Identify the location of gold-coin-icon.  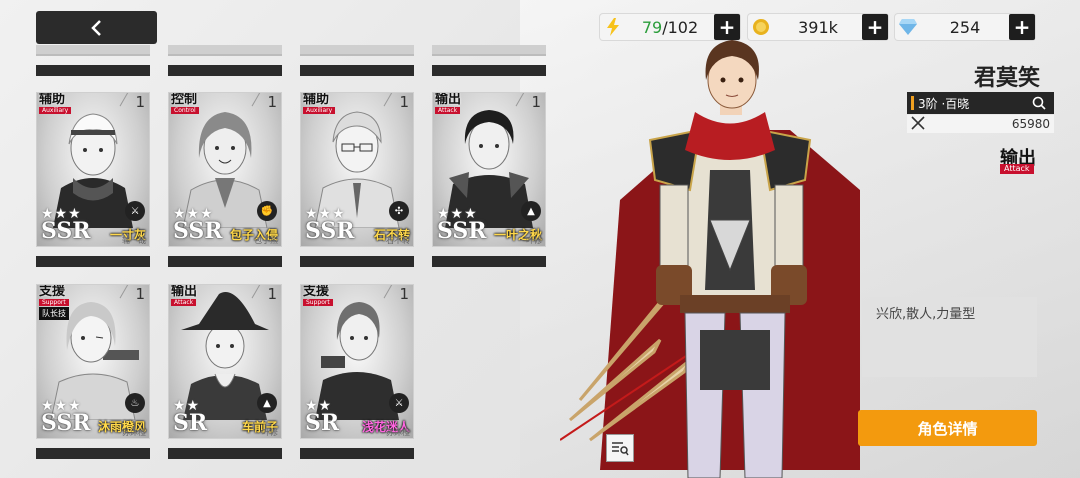
(761, 27).